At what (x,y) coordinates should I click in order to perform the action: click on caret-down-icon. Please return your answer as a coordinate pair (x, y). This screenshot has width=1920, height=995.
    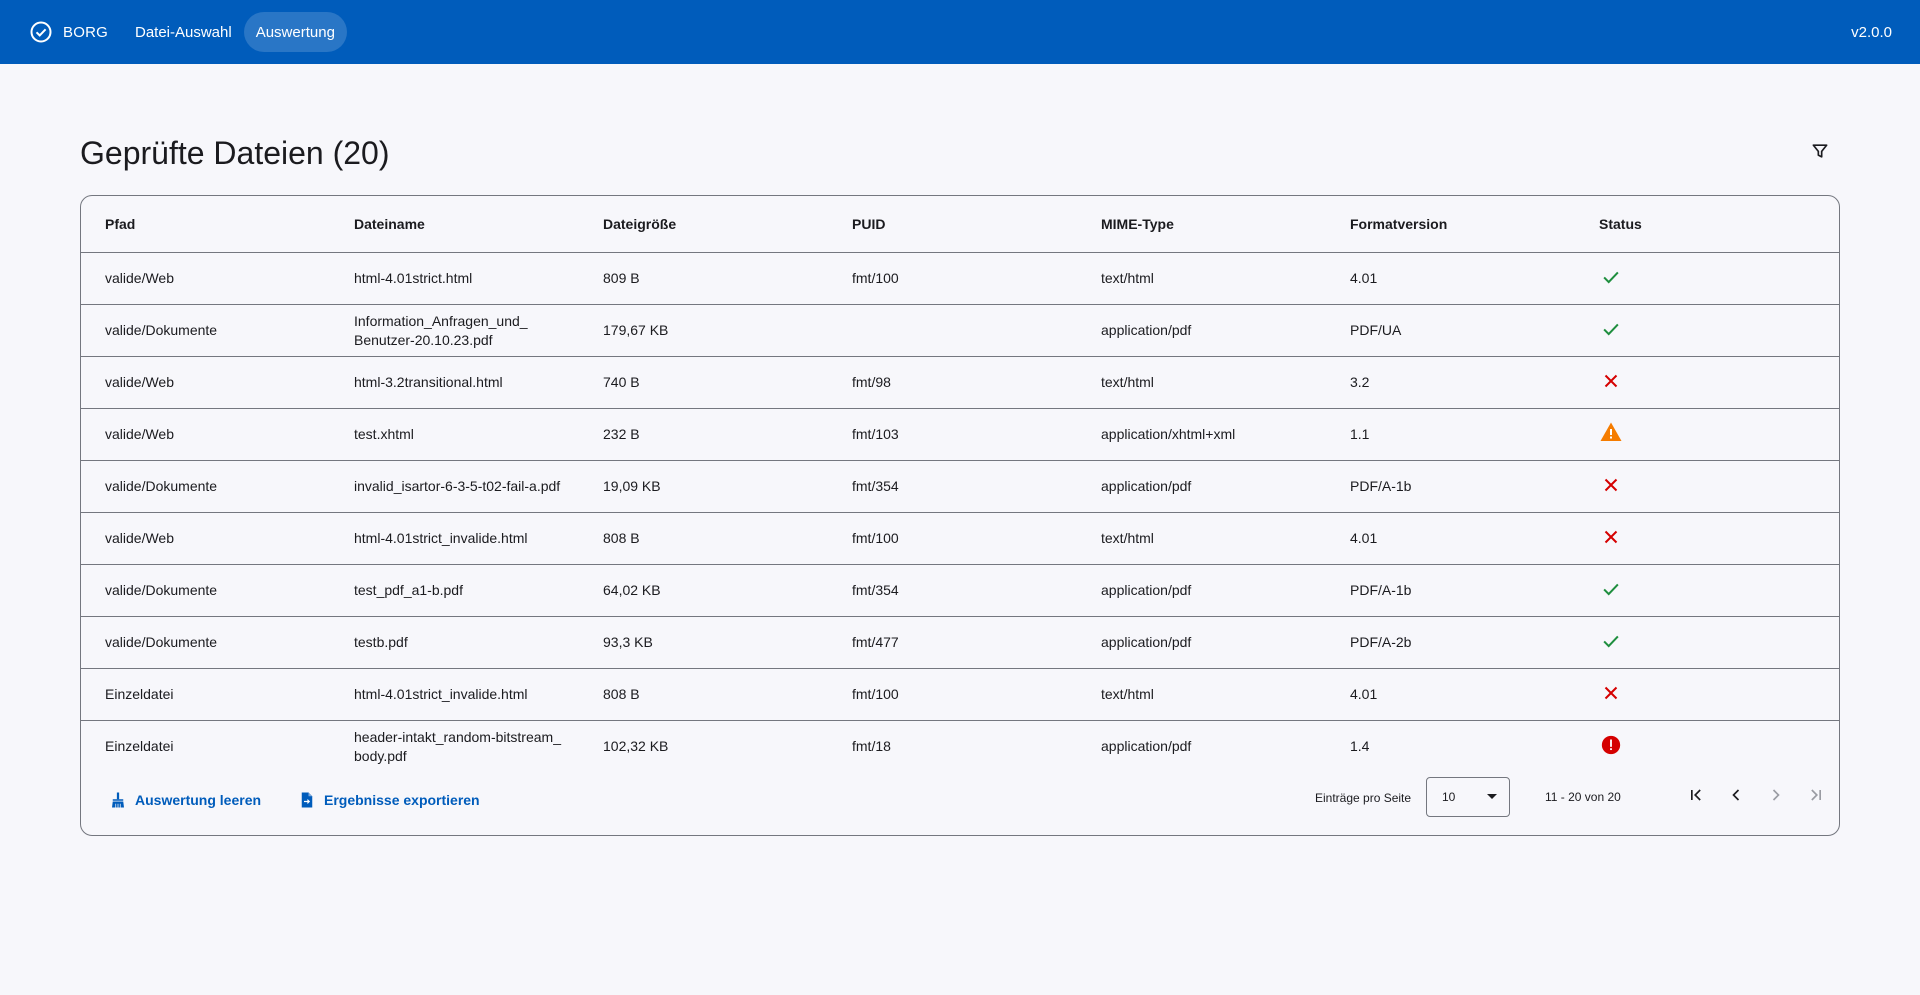
    Looking at the image, I should click on (1492, 796).